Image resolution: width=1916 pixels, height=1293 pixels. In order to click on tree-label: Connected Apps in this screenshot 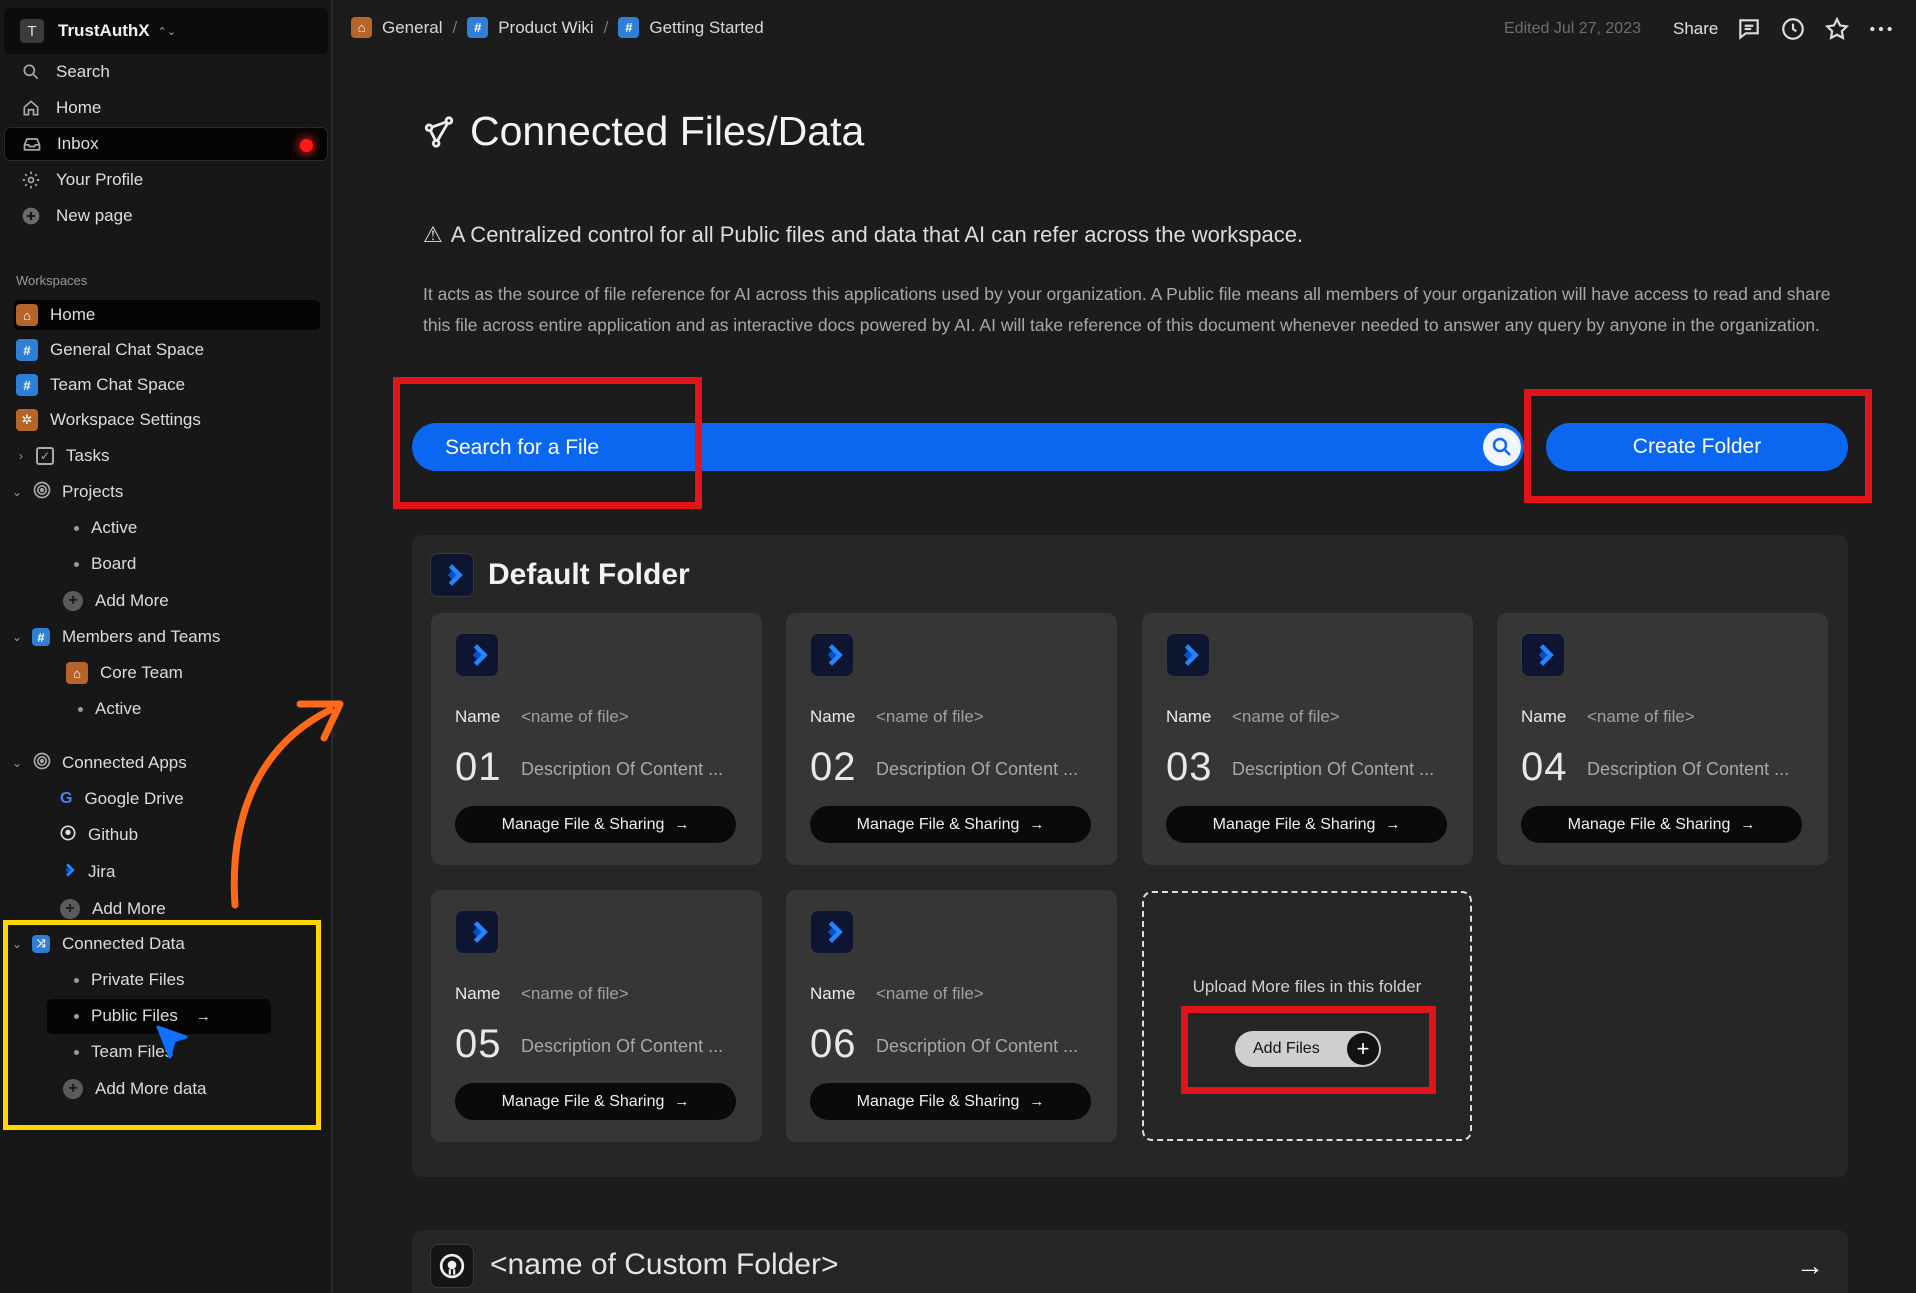, I will do `click(124, 762)`.